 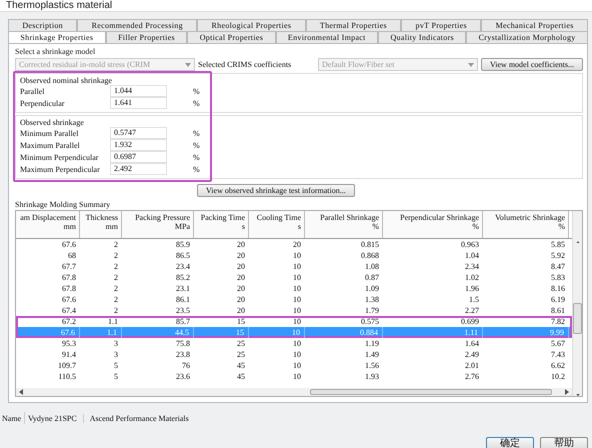 I want to click on column-header: Cooling Time s, so click(x=277, y=224).